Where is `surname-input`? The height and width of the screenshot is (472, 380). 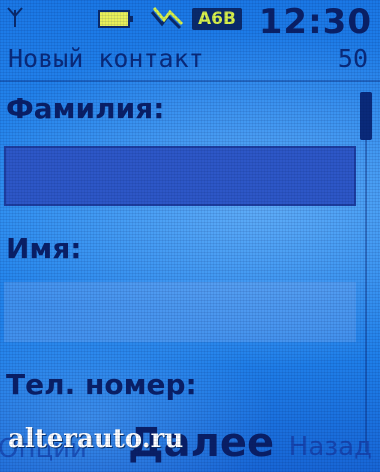
surname-input is located at coordinates (180, 176).